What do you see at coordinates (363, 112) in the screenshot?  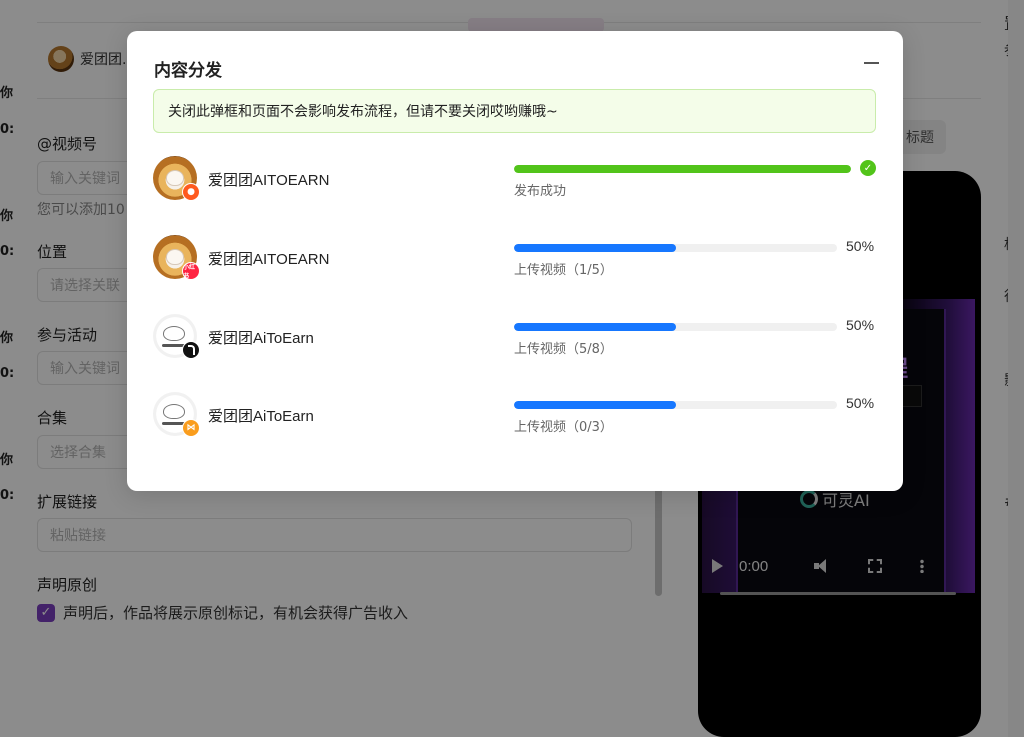 I see `notice-text: 关闭此弹框和页面不会影响发布流程，但请不要关闭哎哟赚哦~` at bounding box center [363, 112].